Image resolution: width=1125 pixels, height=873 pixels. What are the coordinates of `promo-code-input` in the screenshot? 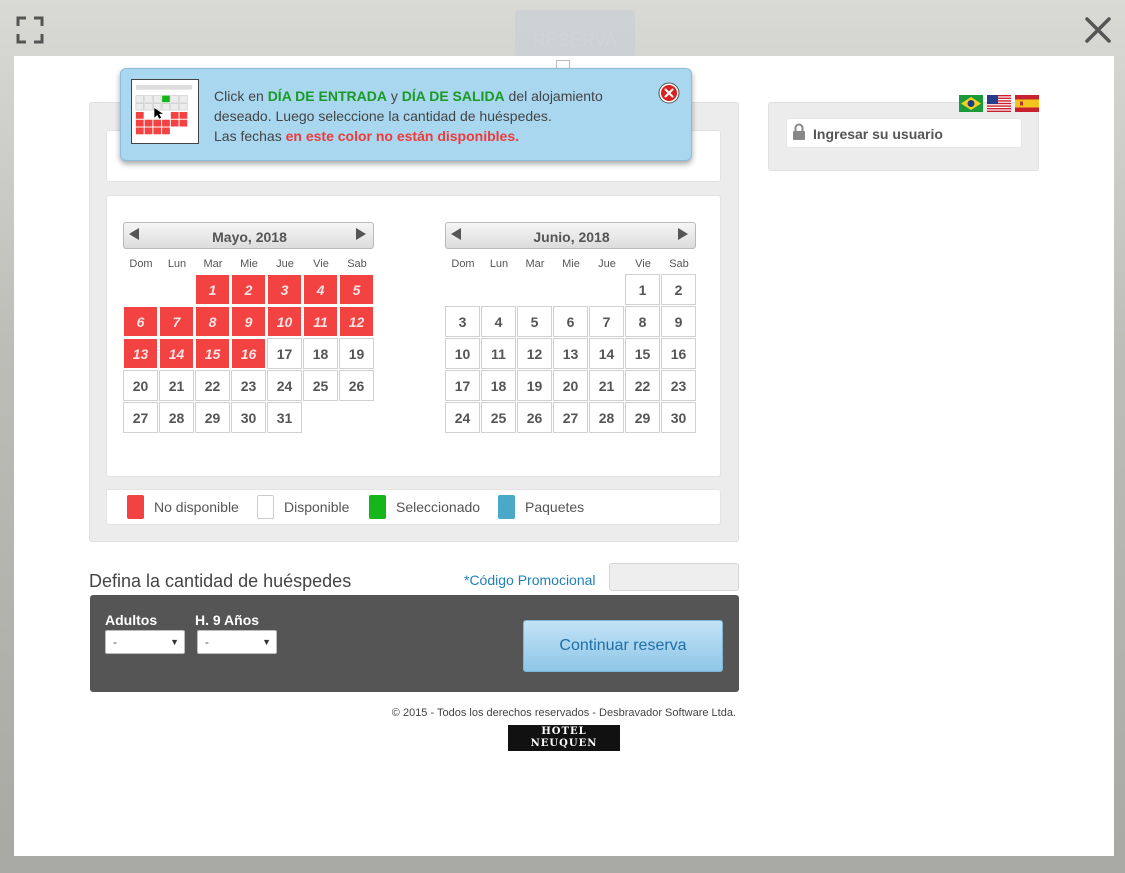 It's located at (674, 577).